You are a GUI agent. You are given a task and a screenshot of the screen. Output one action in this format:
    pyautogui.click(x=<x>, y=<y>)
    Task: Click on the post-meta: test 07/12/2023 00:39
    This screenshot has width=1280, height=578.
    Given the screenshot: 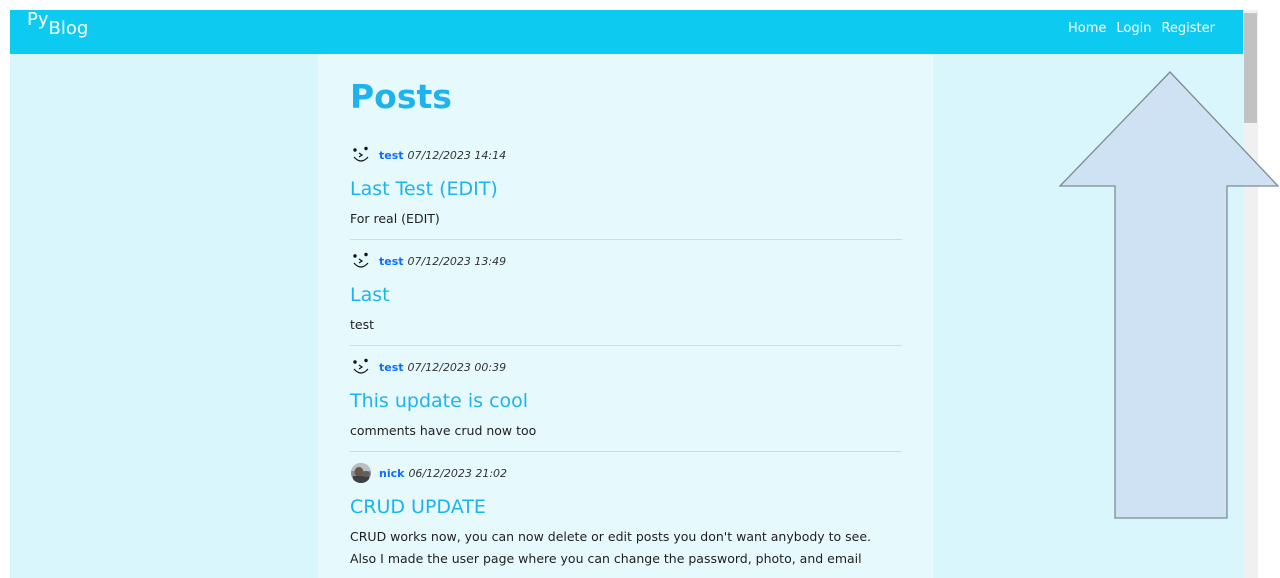 What is the action you would take?
    pyautogui.click(x=428, y=367)
    